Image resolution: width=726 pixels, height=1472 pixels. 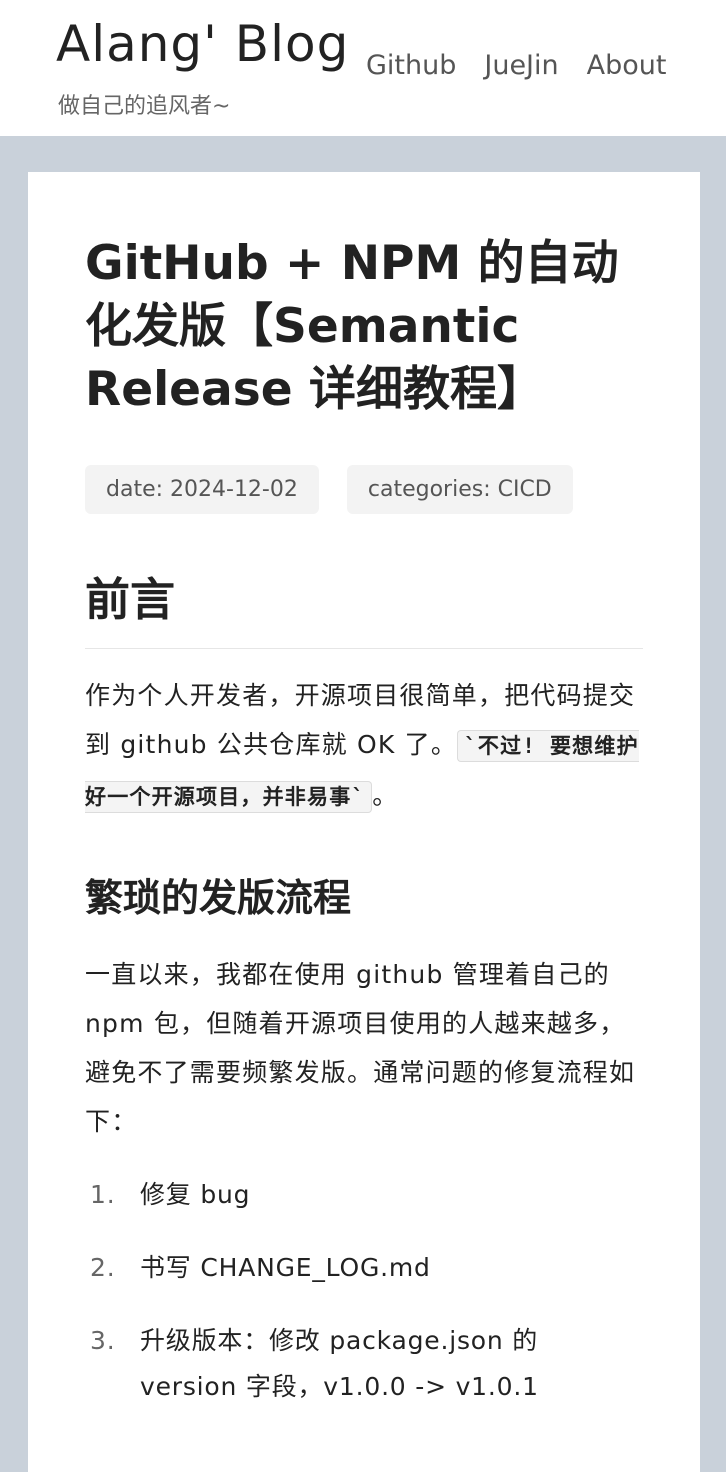 I want to click on list-item: 1. 修复 bug, so click(x=364, y=1195).